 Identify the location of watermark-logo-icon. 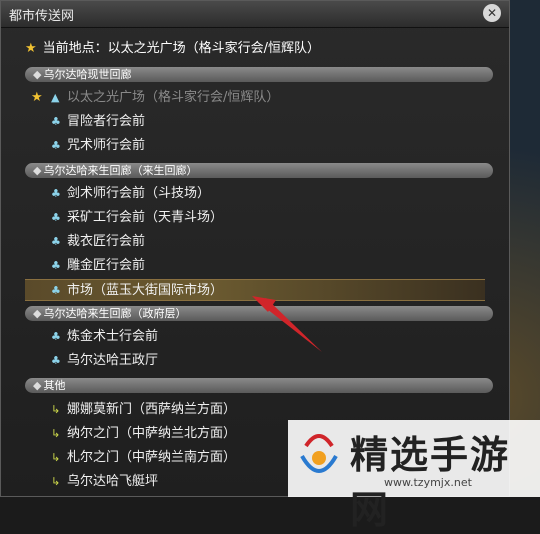
(319, 453).